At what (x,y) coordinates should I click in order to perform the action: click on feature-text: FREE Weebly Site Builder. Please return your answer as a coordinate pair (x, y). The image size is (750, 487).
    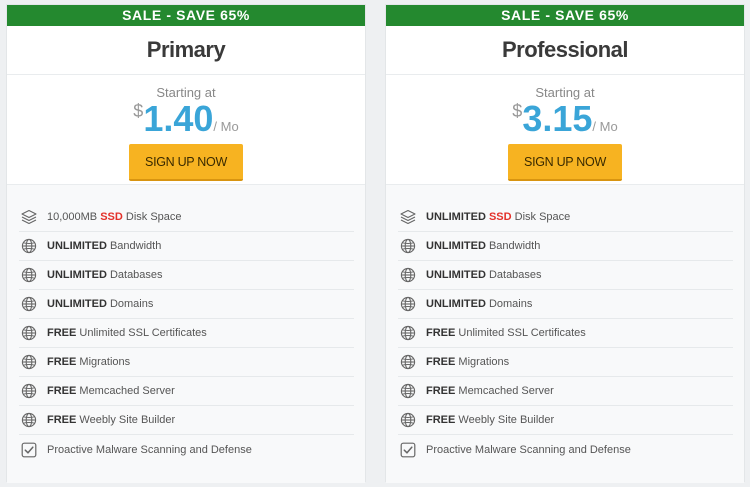
    Looking at the image, I should click on (111, 420).